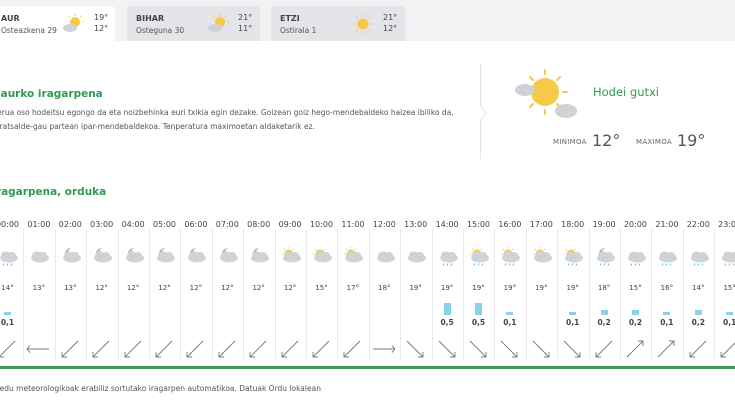  I want to click on tab-day-name: ETZI, so click(290, 18).